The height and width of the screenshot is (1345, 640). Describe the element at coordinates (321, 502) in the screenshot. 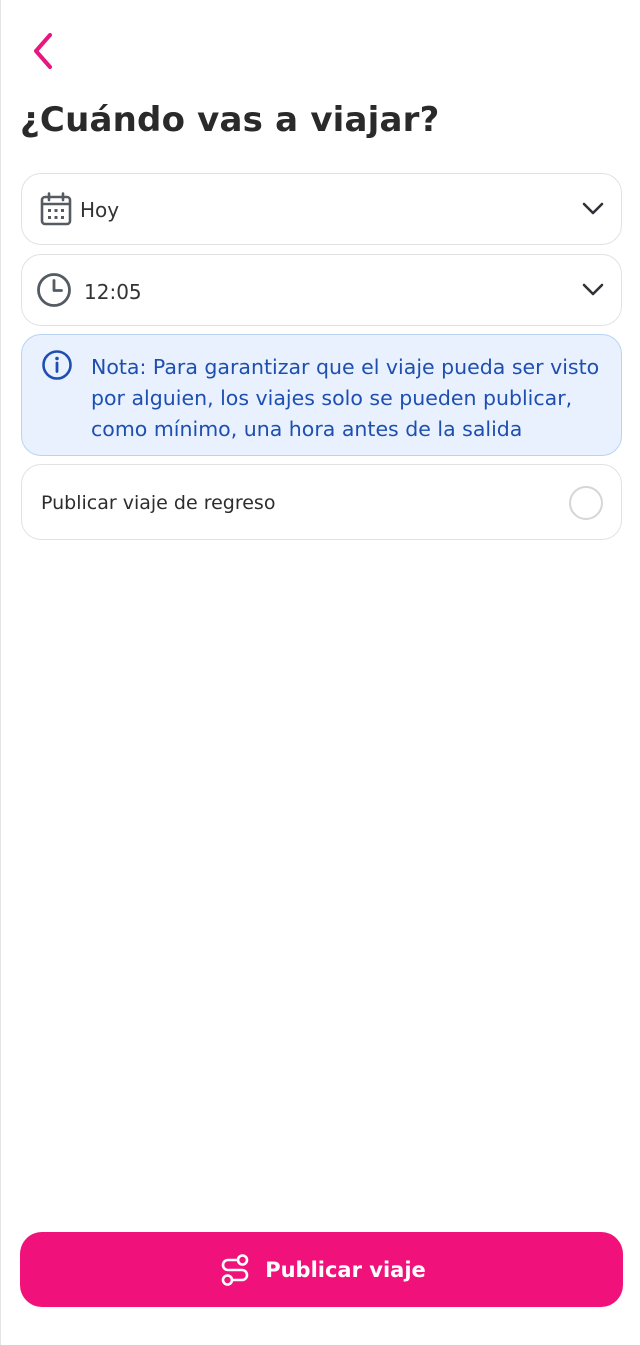

I see `return-trip-toggle: Publicar viaje de regreso` at that location.